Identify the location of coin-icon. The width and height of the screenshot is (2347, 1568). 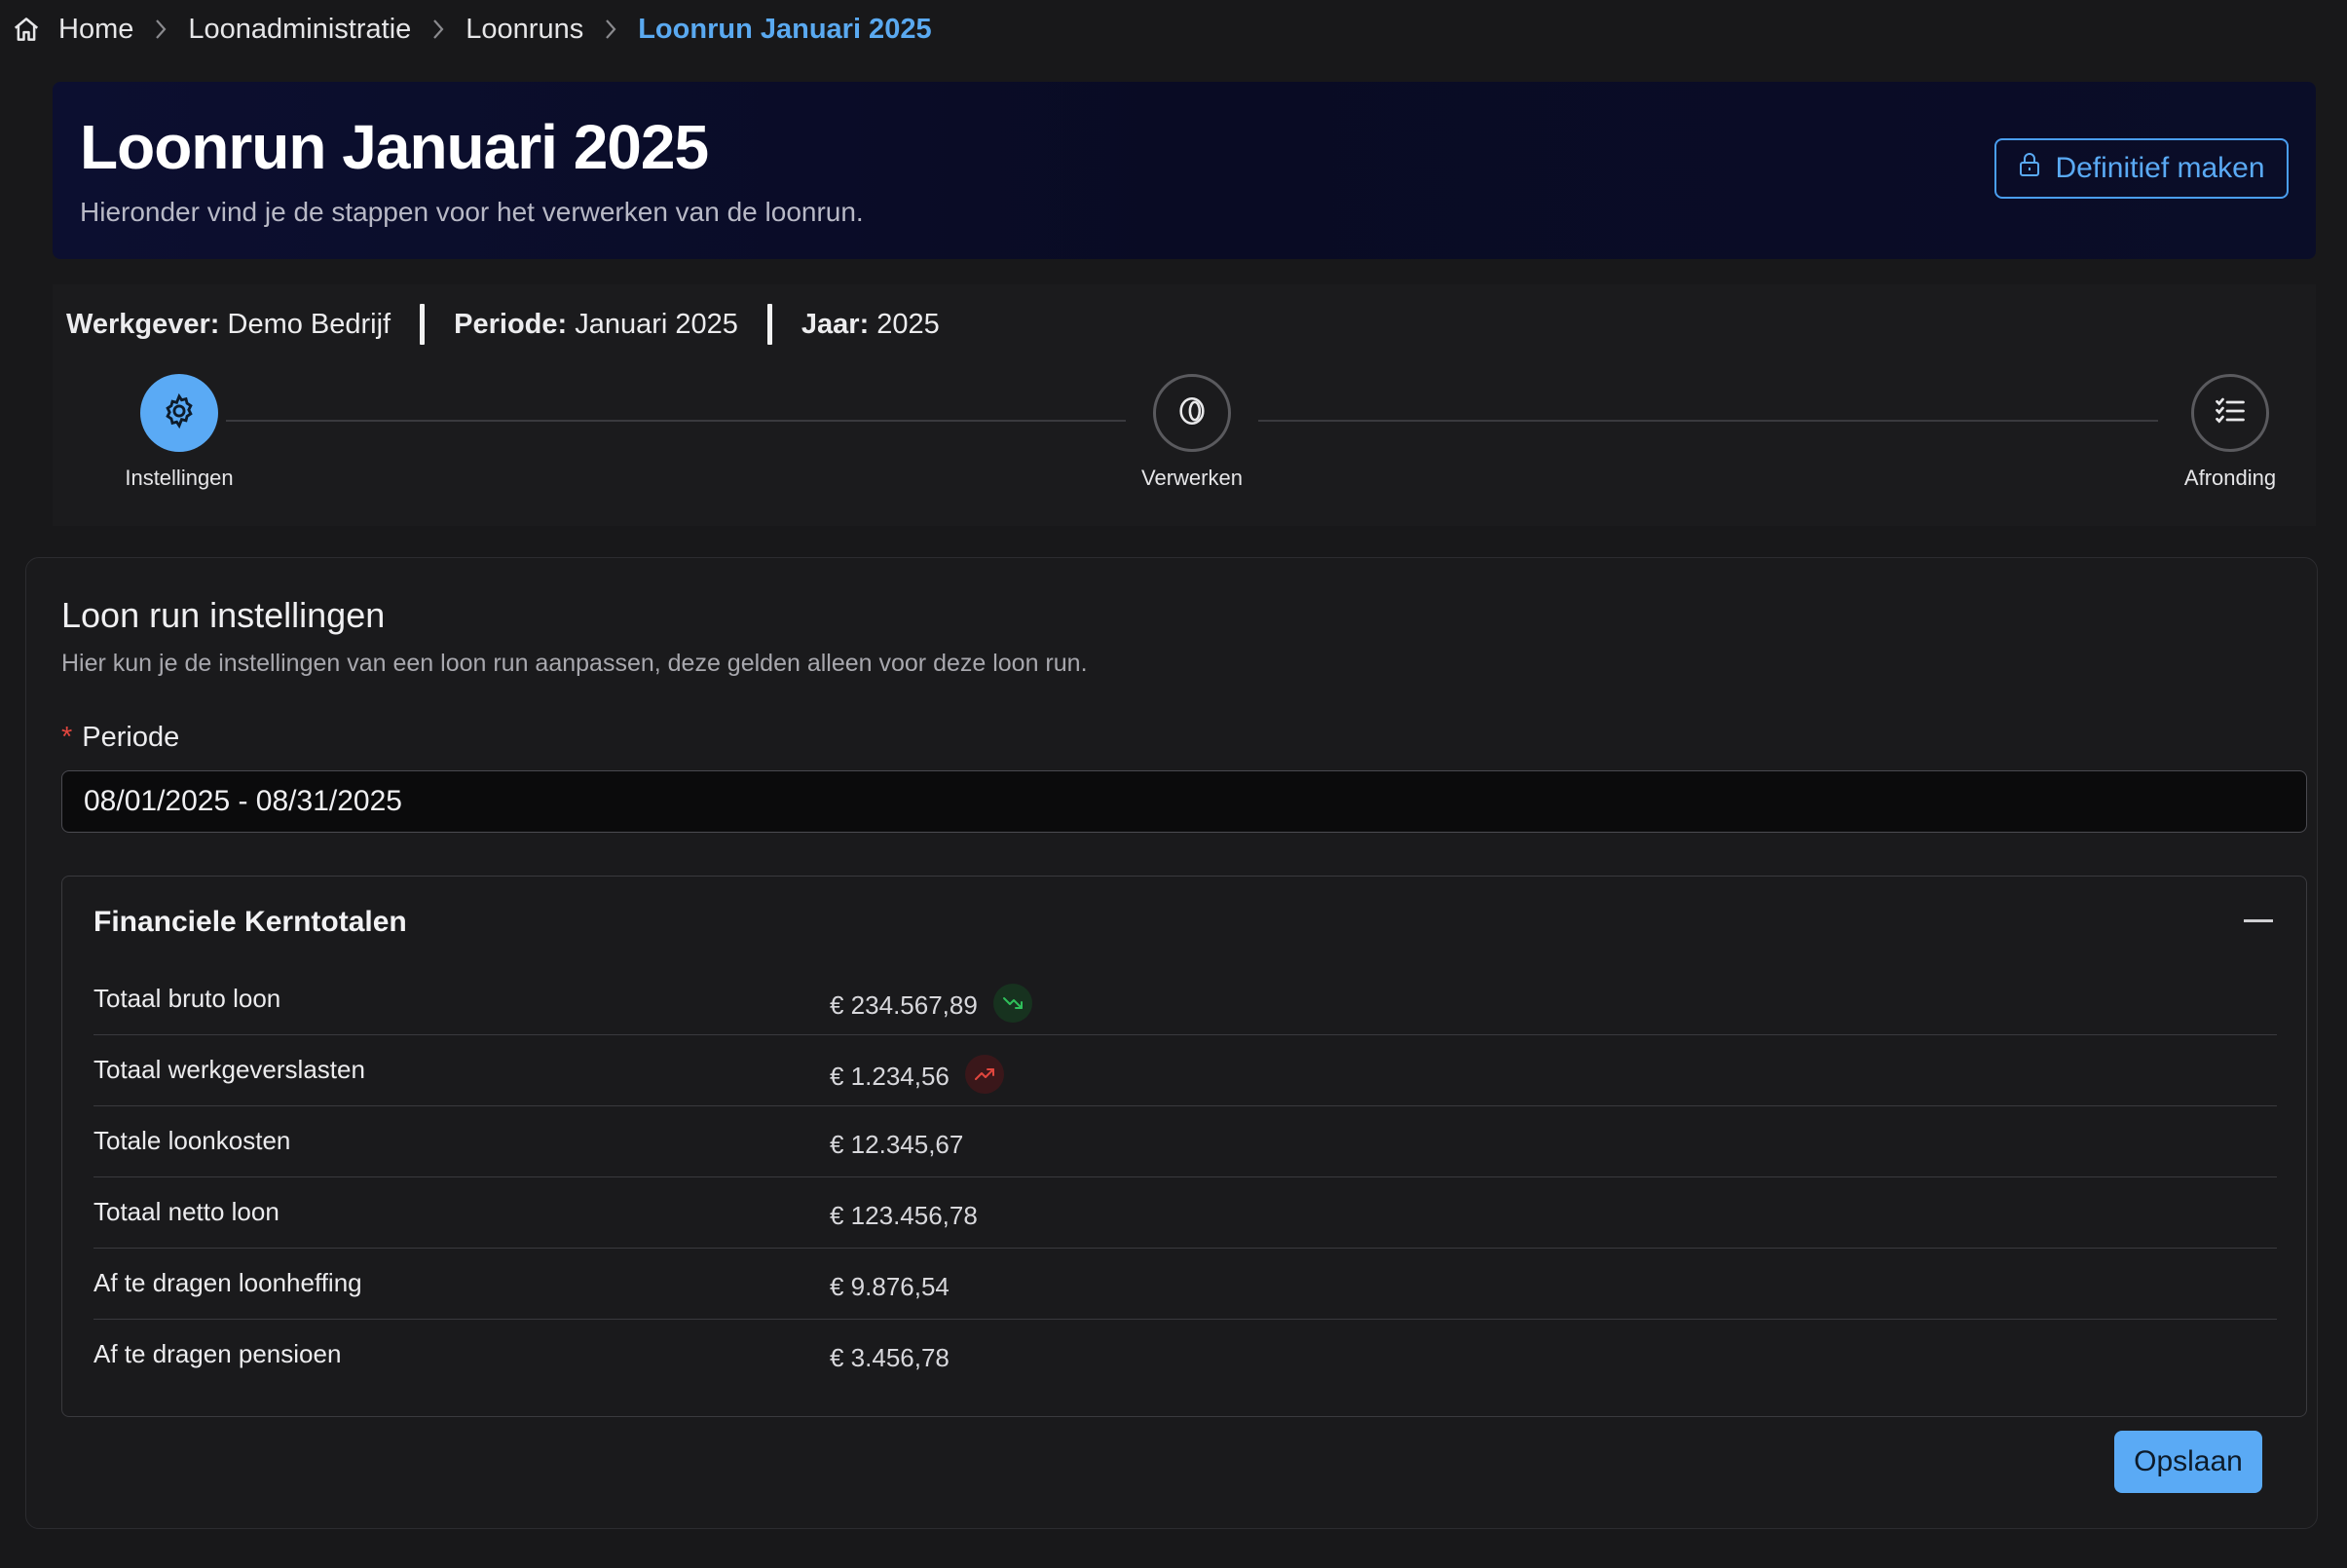
(1192, 413).